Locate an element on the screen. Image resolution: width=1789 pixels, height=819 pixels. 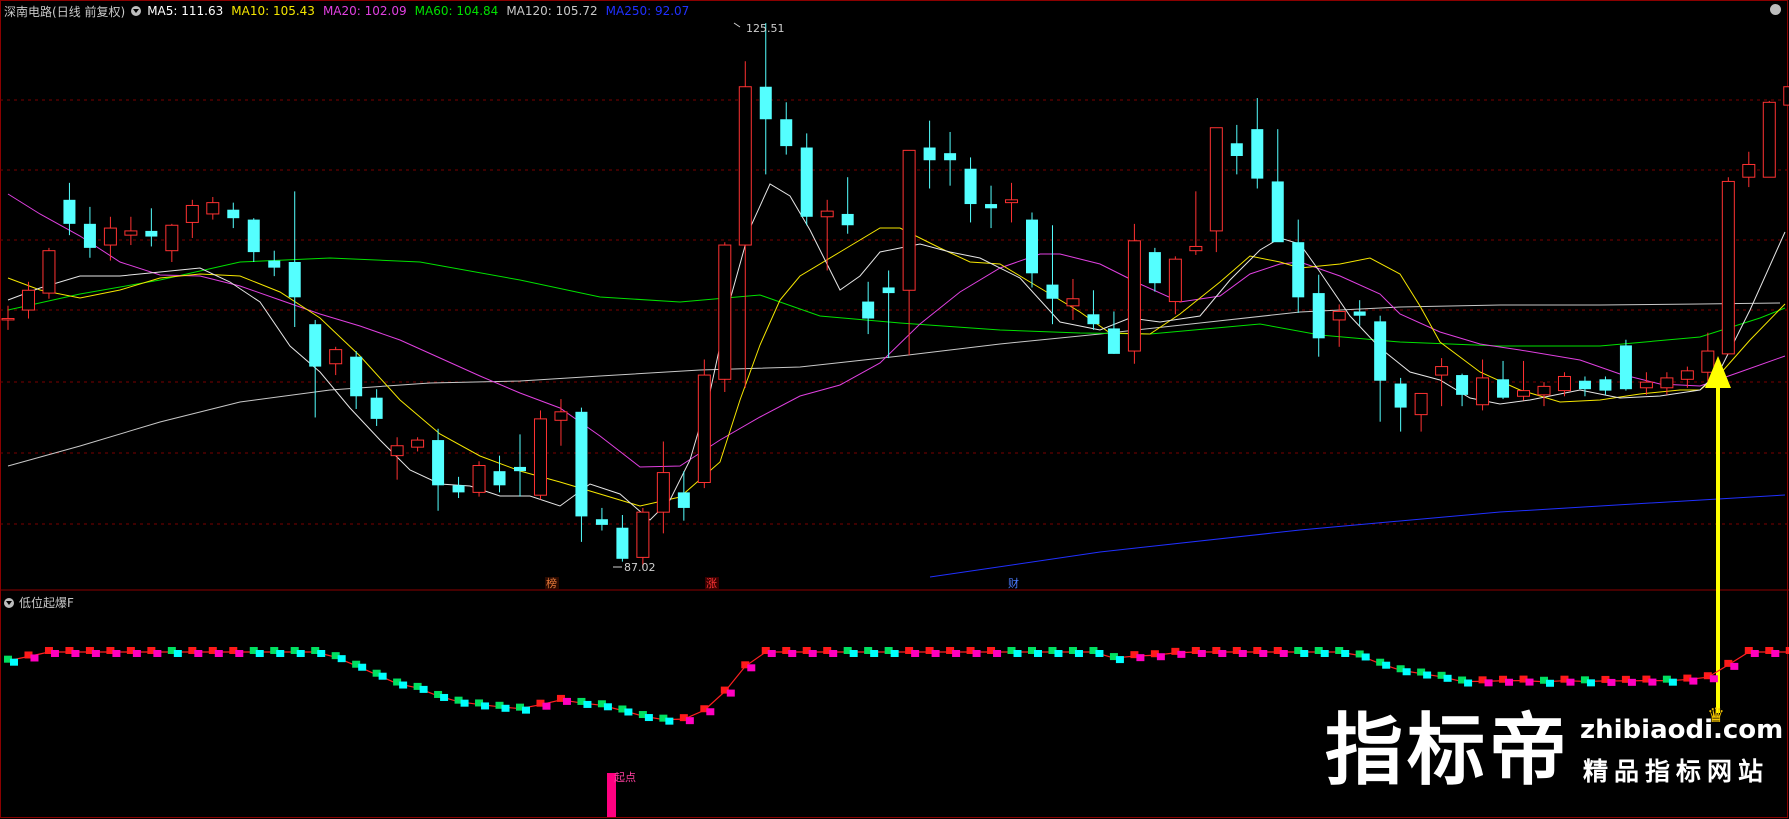
event-marker-bang: 榜 is located at coordinates (552, 583).